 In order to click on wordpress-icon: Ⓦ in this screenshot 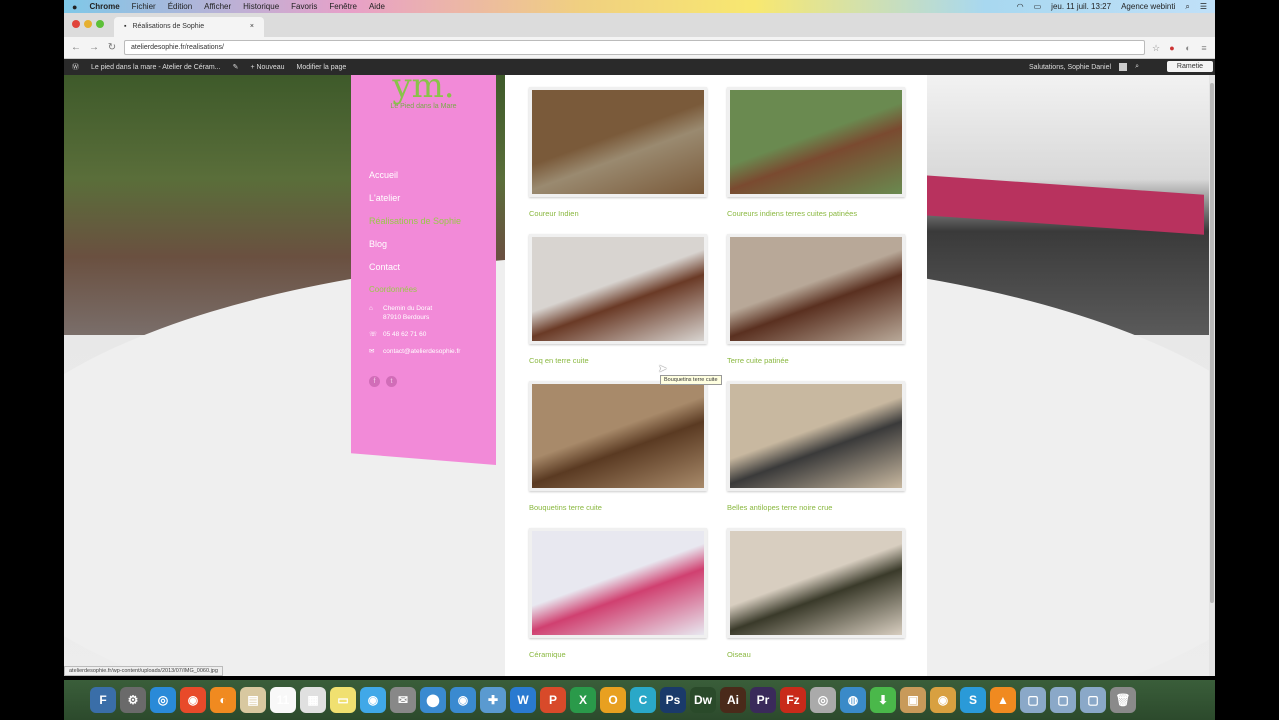, I will do `click(75, 67)`.